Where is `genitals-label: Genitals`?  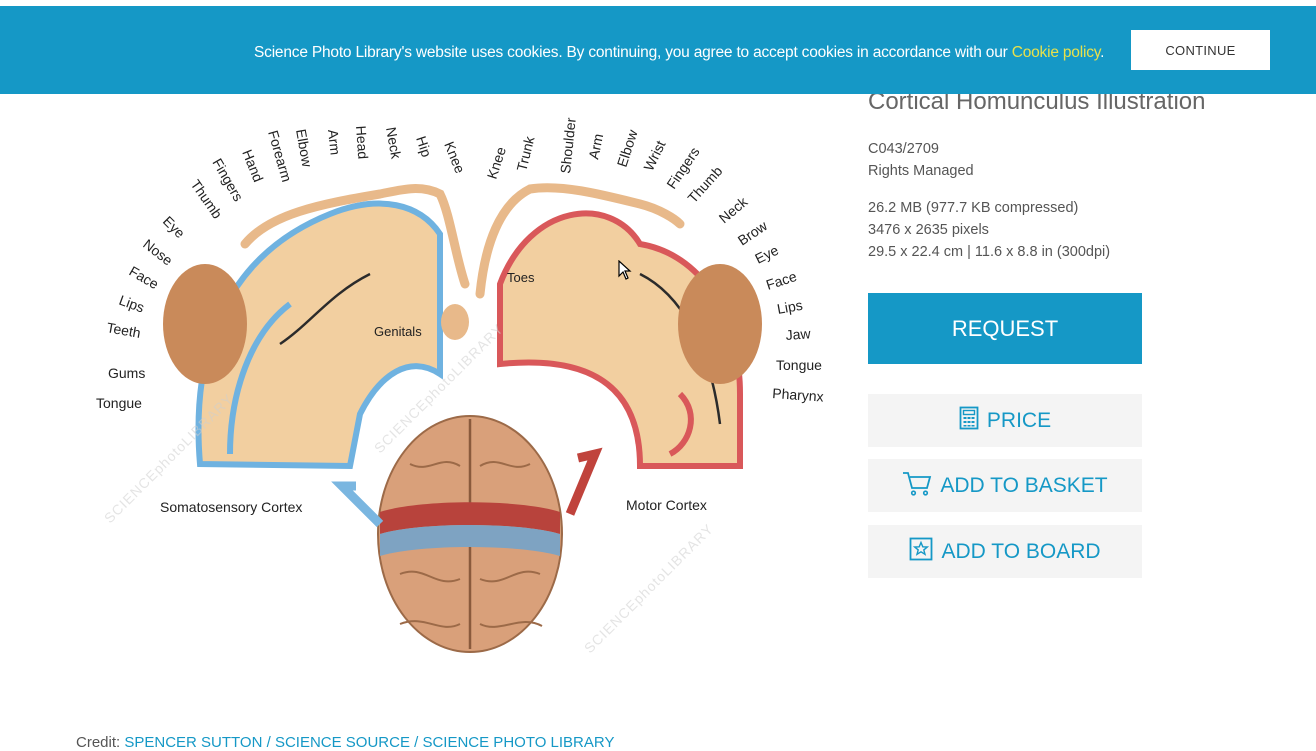
genitals-label: Genitals is located at coordinates (398, 331).